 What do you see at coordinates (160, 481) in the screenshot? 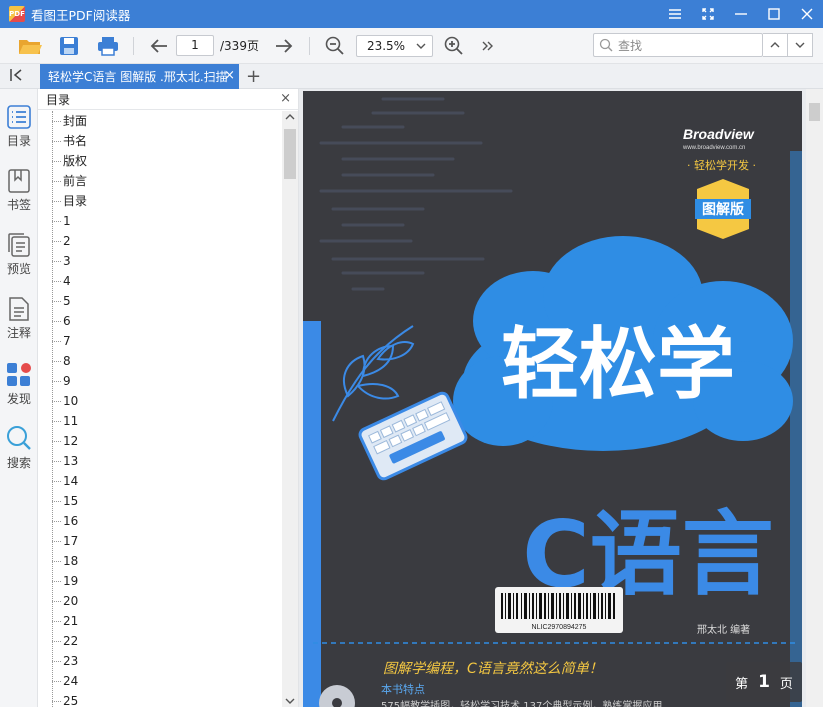
I see `outline-item: 14` at bounding box center [160, 481].